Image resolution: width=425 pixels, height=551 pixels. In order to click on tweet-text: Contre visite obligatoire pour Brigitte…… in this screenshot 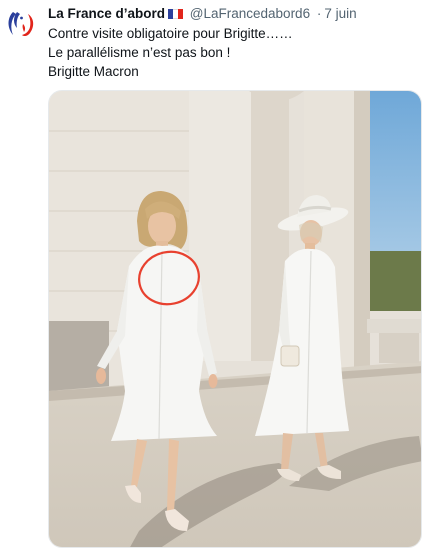, I will do `click(170, 52)`.